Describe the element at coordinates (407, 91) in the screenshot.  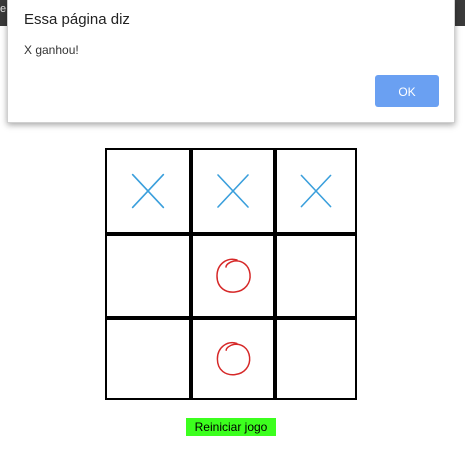
I see `ok-button: OK` at that location.